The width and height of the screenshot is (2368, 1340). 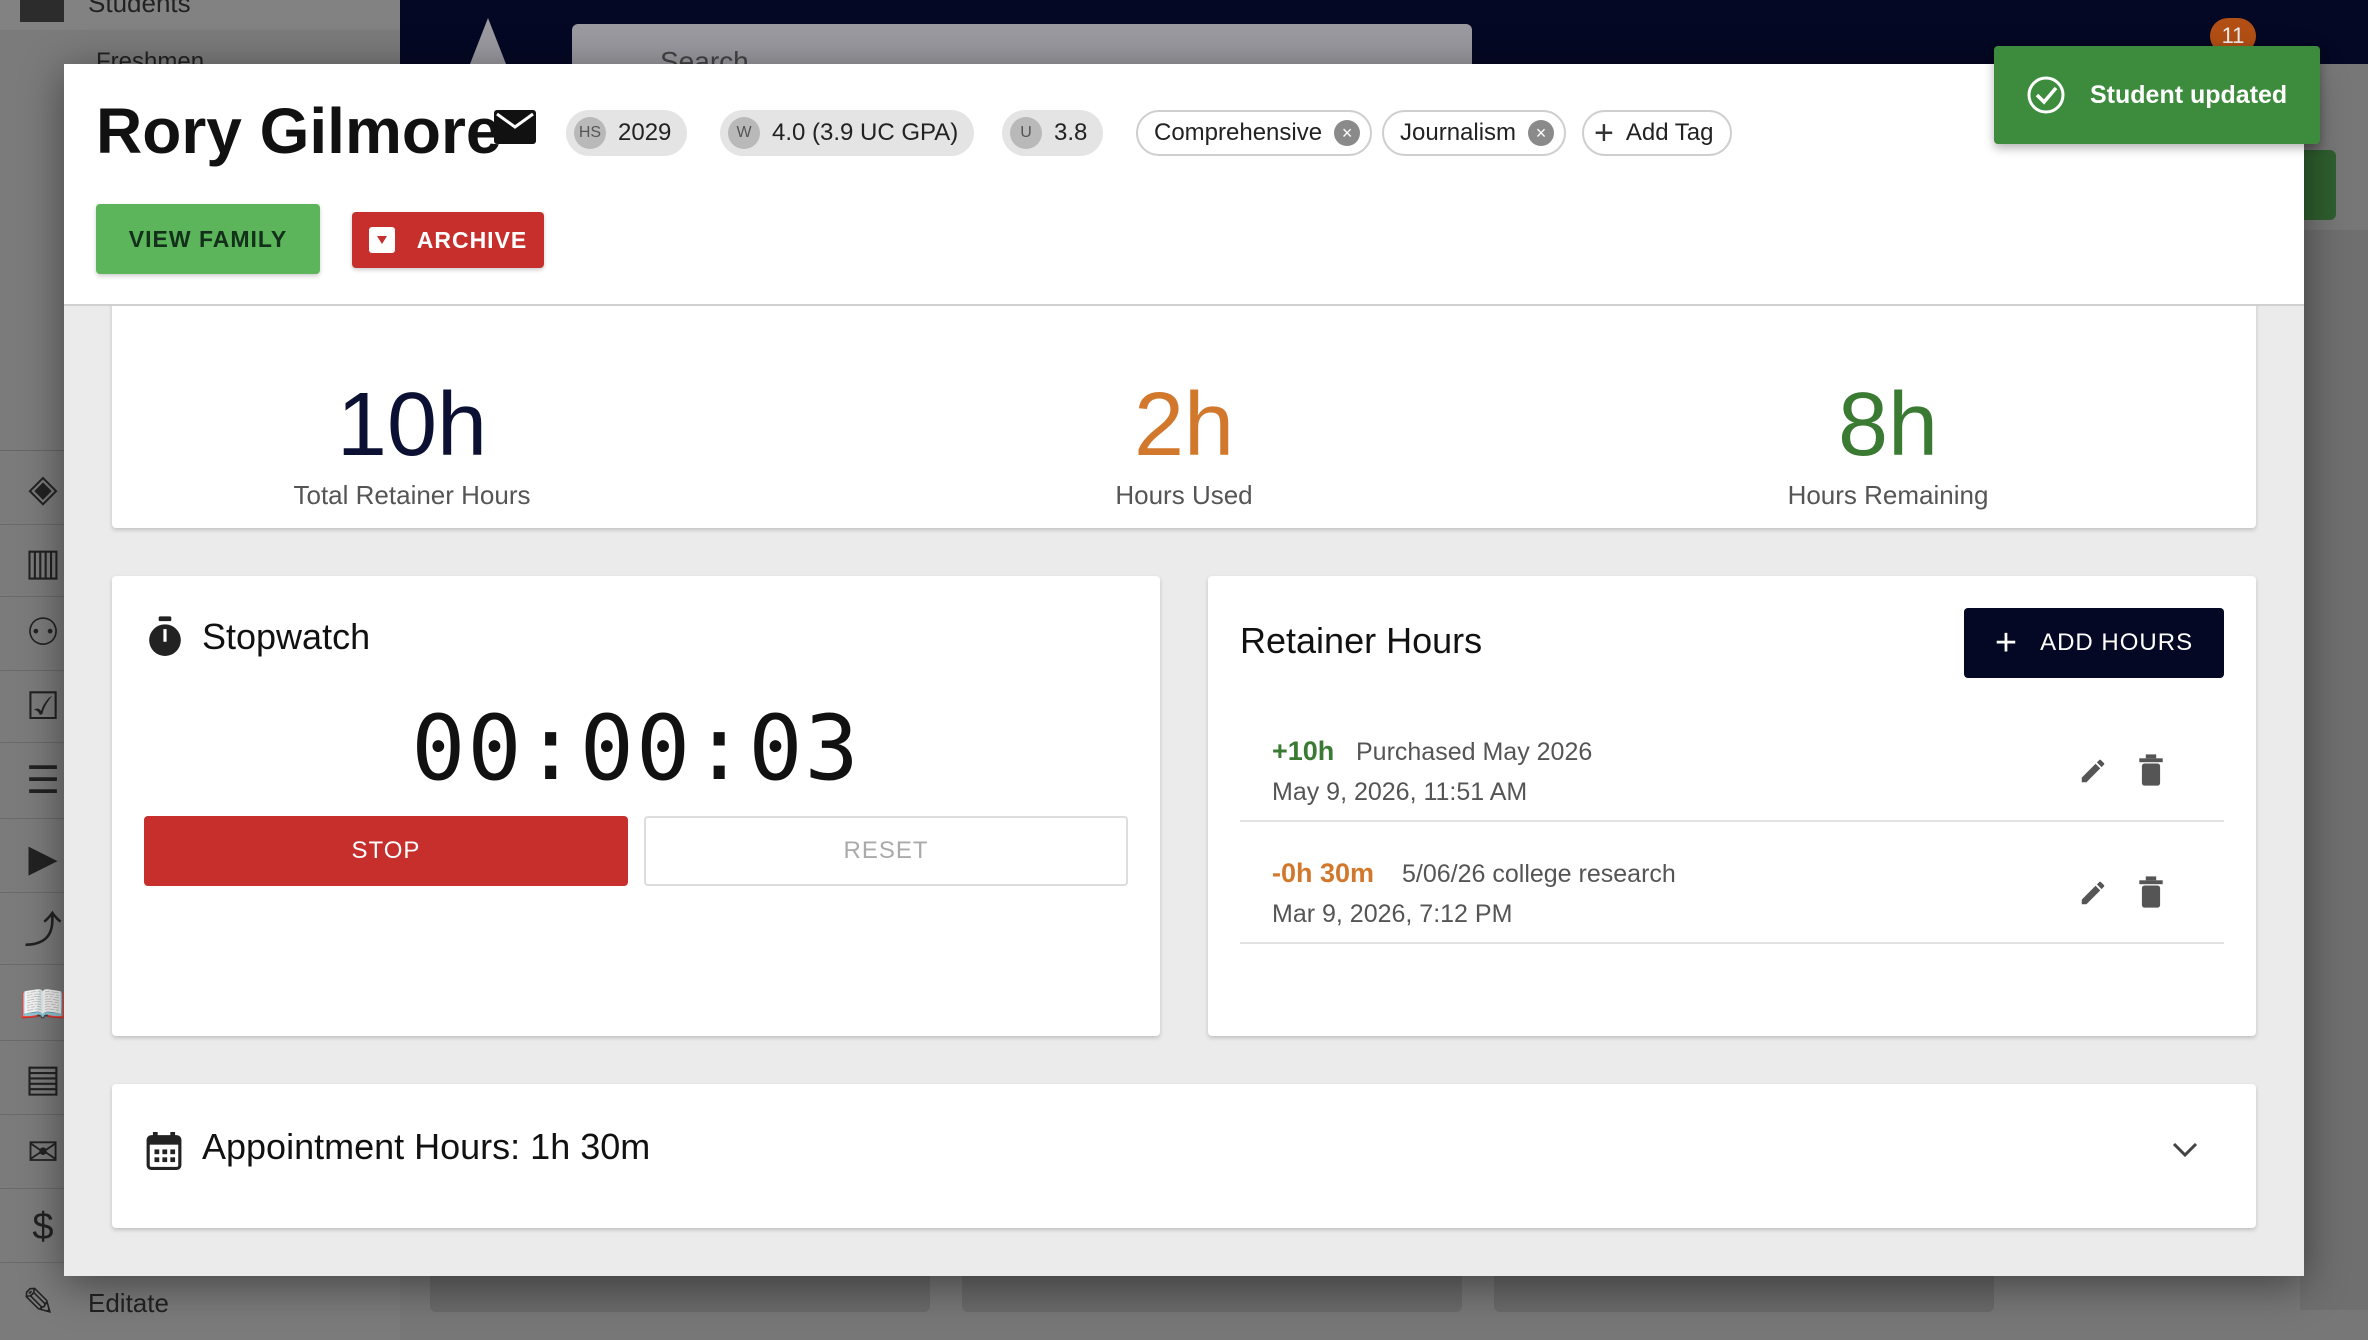 What do you see at coordinates (1184, 1156) in the screenshot?
I see `appointment-hours-card: Appointment Hours: 1h 30m` at bounding box center [1184, 1156].